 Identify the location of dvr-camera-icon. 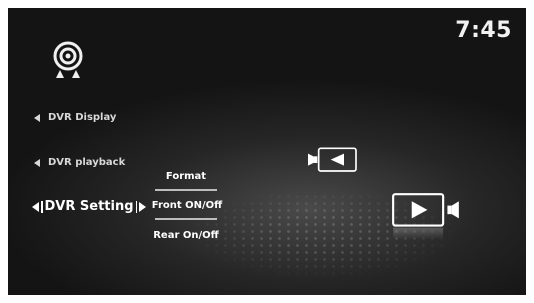
(68, 59).